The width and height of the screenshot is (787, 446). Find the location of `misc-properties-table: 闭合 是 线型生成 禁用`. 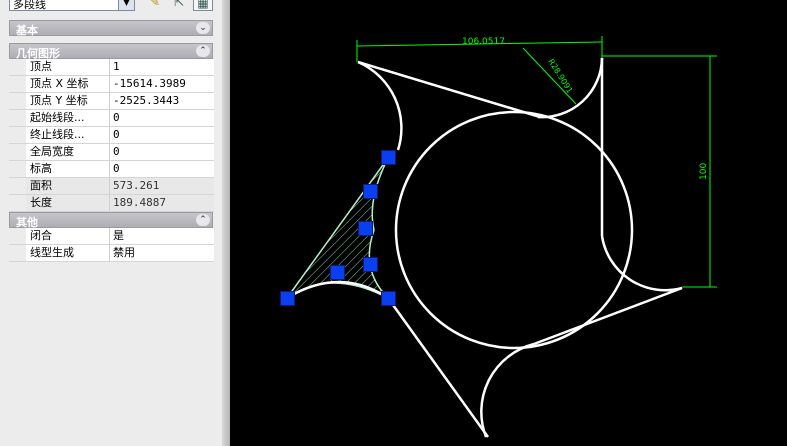

misc-properties-table: 闭合 是 线型生成 禁用 is located at coordinates (111, 245).